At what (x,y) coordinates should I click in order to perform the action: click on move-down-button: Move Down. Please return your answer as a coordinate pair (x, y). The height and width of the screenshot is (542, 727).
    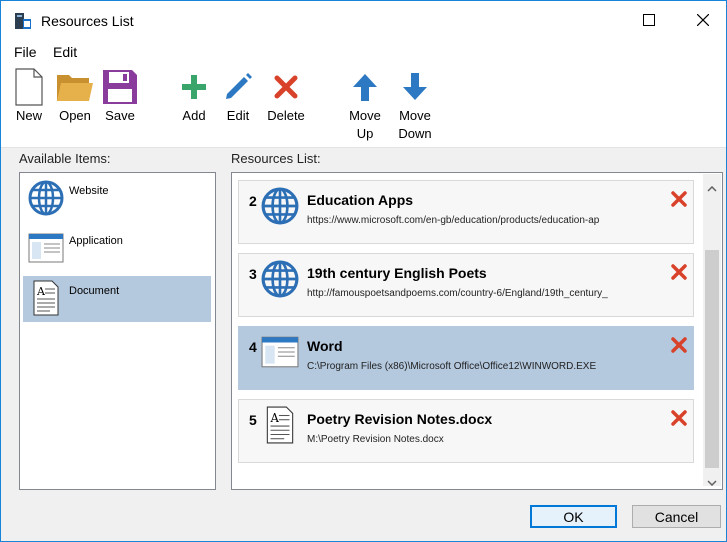
    Looking at the image, I should click on (415, 105).